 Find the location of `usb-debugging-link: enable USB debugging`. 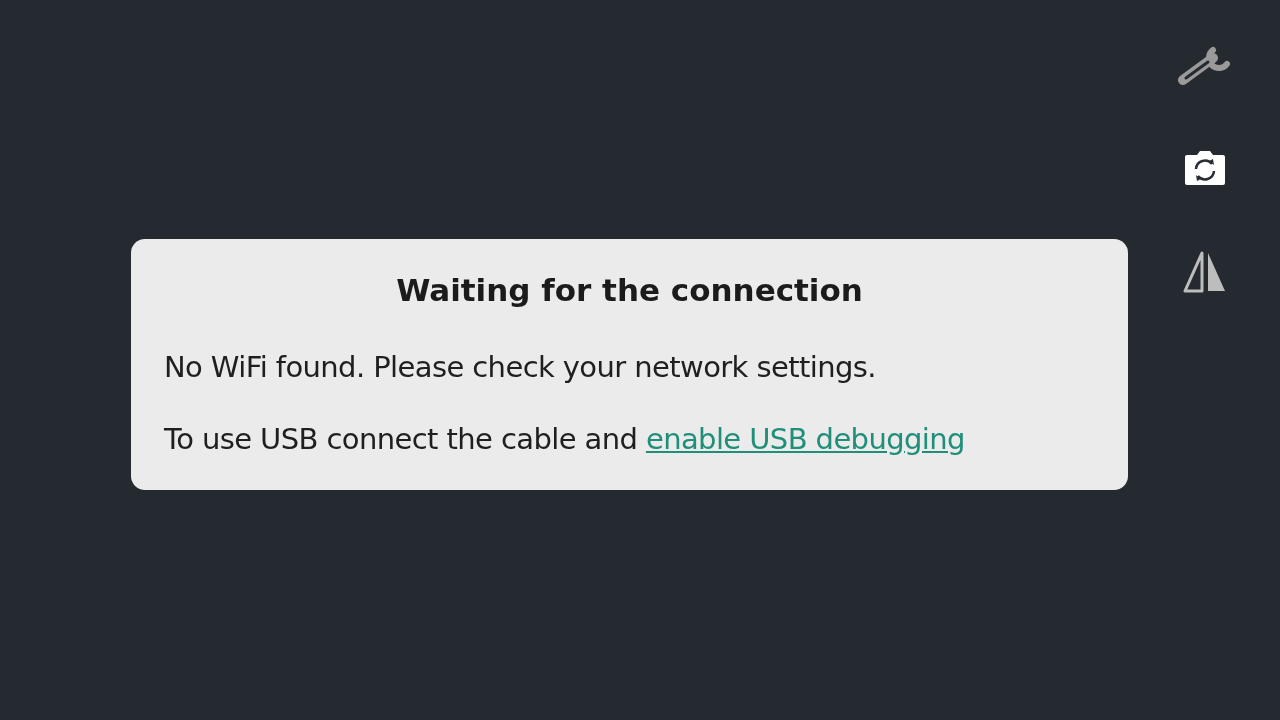

usb-debugging-link: enable USB debugging is located at coordinates (805, 439).